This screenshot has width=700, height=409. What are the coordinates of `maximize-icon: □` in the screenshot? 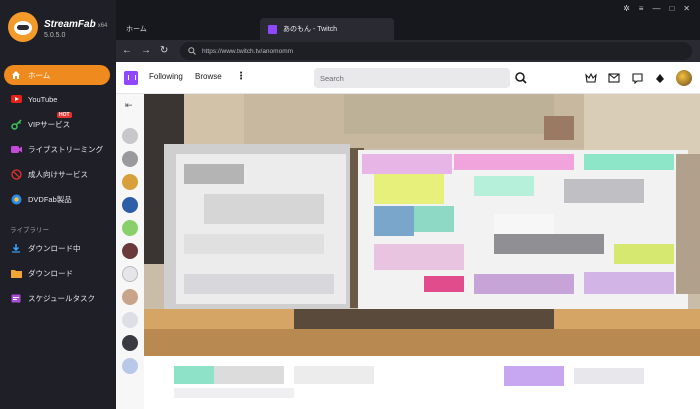 It's located at (671, 8).